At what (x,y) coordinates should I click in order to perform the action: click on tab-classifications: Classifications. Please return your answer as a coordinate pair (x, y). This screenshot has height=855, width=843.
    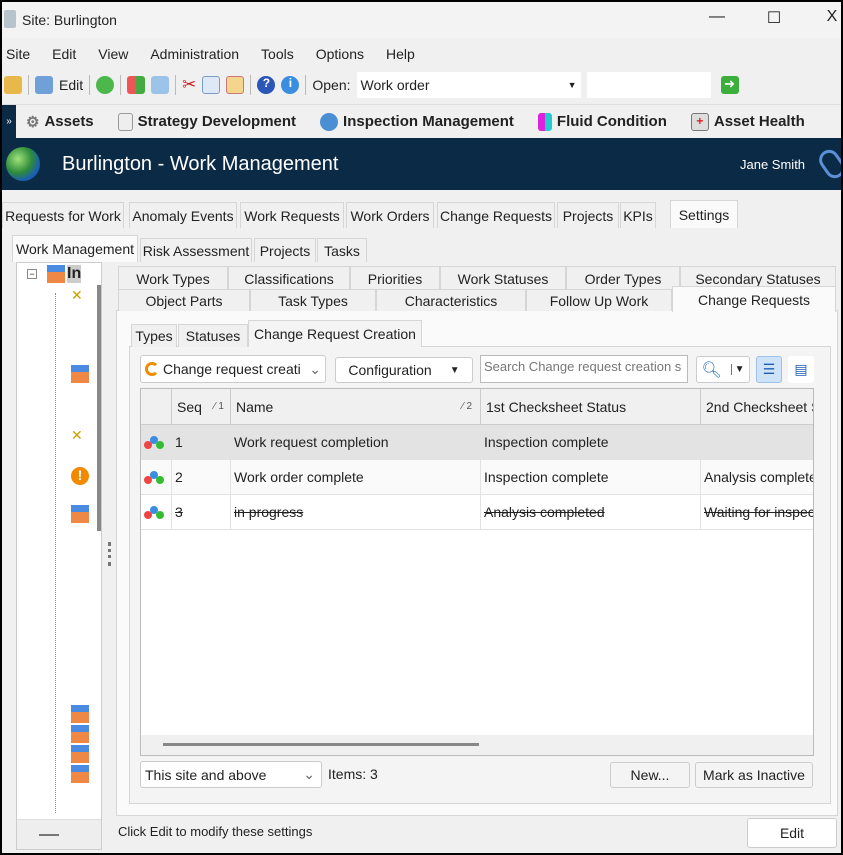
    Looking at the image, I should click on (289, 278).